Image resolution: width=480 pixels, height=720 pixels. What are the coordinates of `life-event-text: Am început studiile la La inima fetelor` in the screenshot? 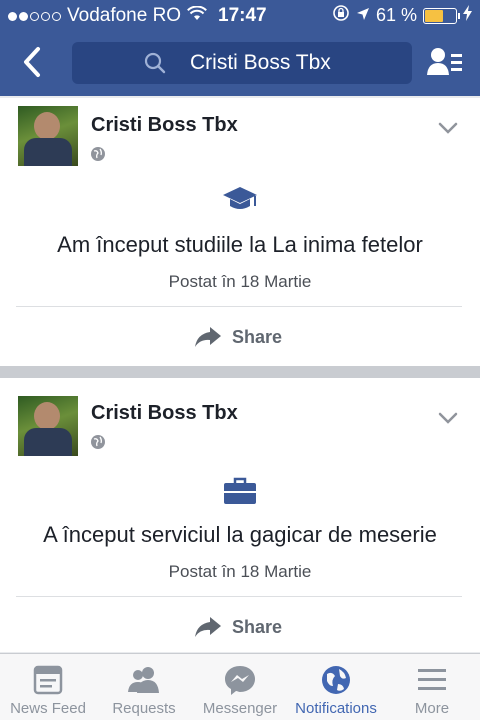 It's located at (240, 244).